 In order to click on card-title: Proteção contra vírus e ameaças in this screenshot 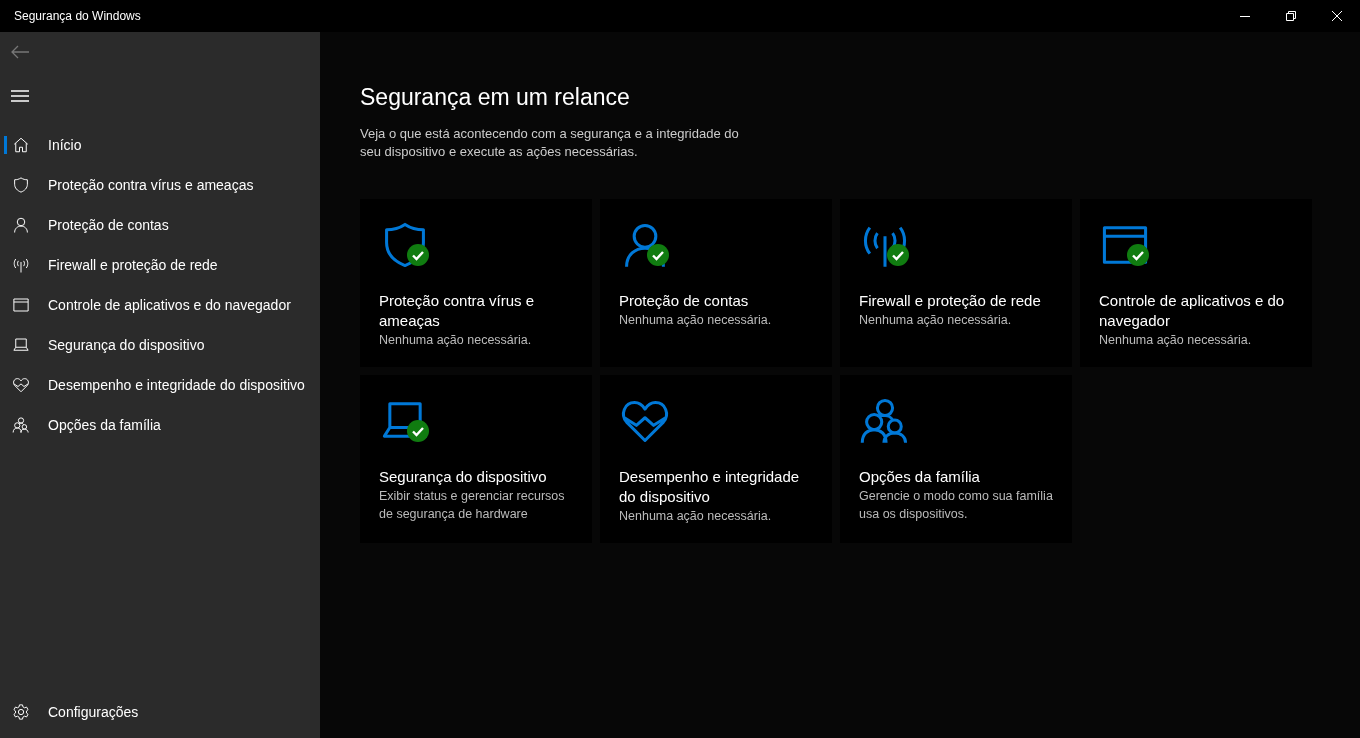, I will do `click(457, 311)`.